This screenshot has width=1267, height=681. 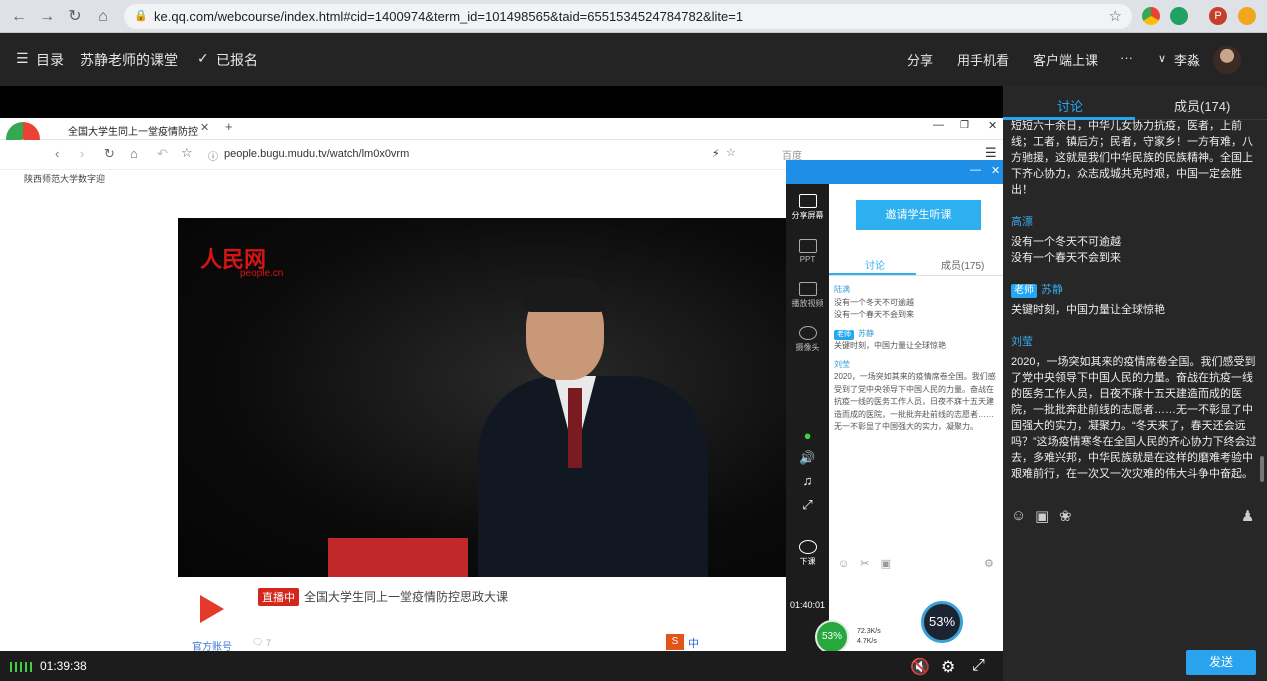 What do you see at coordinates (398, 557) in the screenshot?
I see `podium` at bounding box center [398, 557].